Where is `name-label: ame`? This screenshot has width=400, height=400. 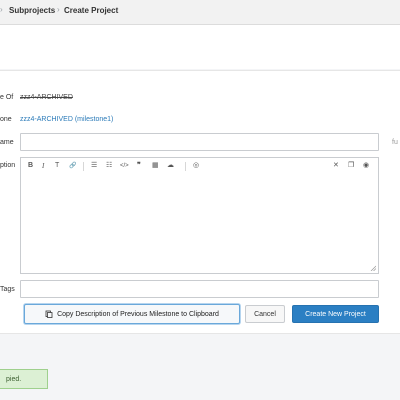
name-label: ame is located at coordinates (7, 142).